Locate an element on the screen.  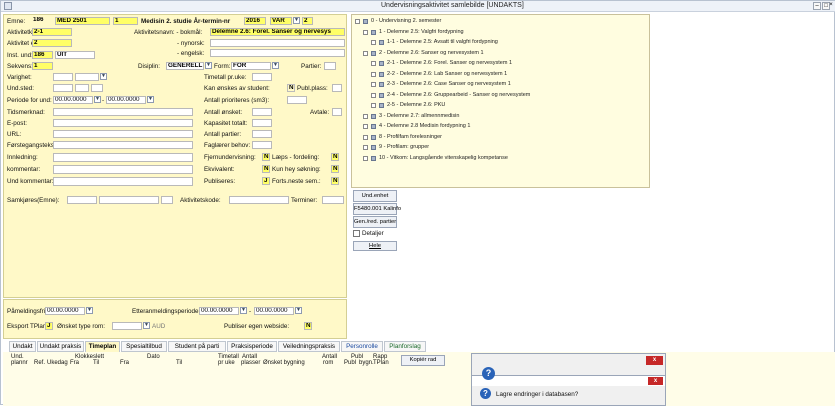
tab-personrolle: Personrolle is located at coordinates (362, 346).